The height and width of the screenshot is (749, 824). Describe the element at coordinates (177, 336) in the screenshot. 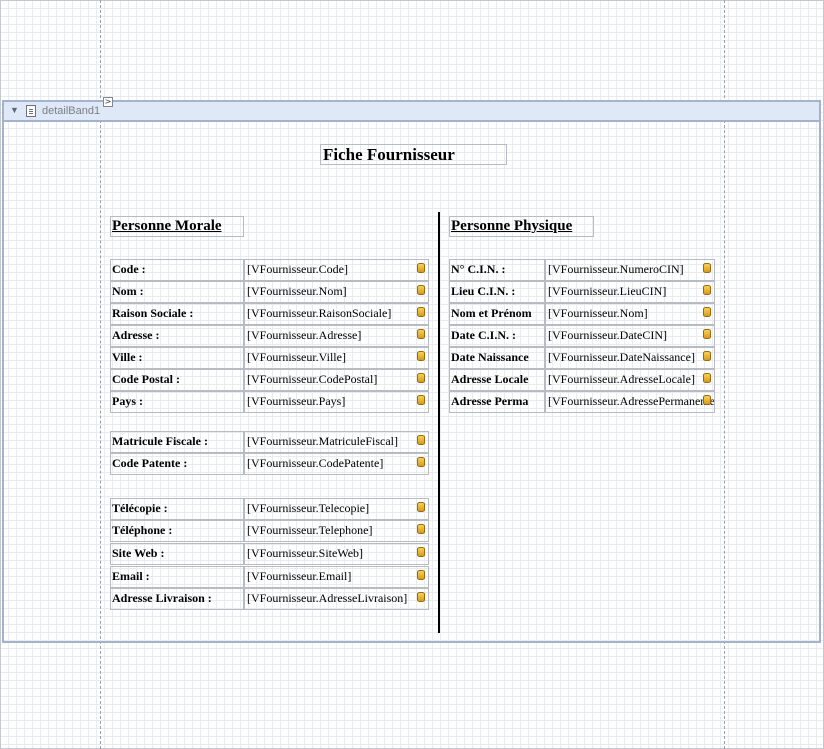

I see `morale-label-cell: Adresse :` at that location.